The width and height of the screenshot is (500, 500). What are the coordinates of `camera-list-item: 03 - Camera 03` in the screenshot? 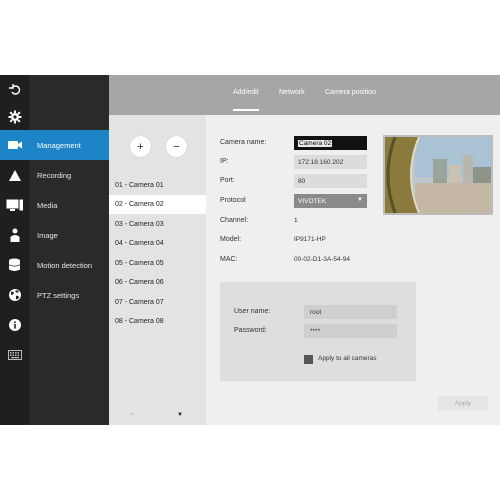 It's located at (157, 224).